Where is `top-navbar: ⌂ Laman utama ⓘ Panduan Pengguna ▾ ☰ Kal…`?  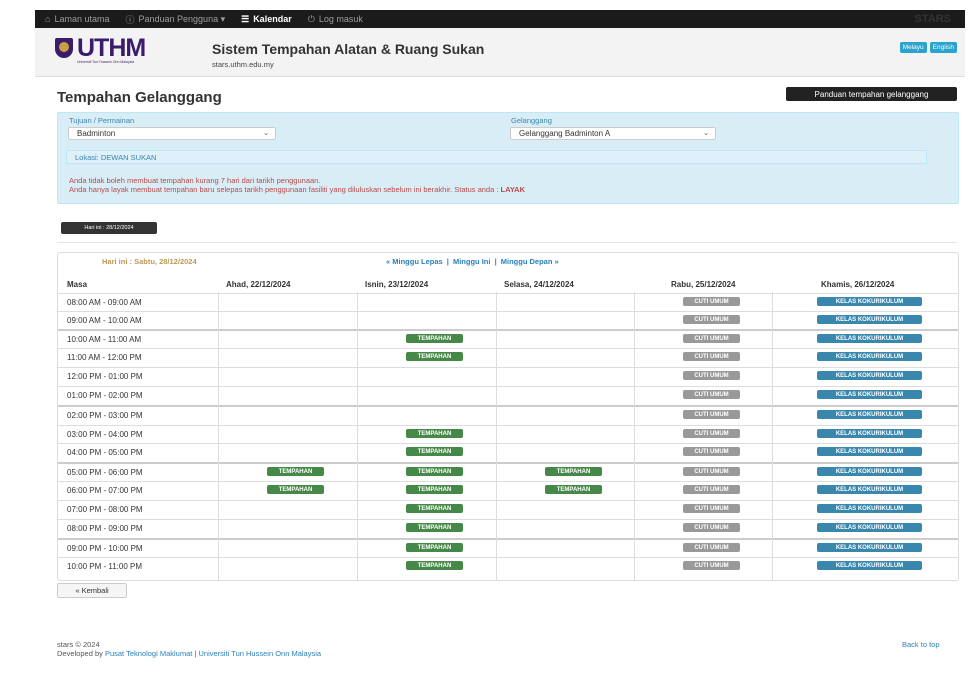
top-navbar: ⌂ Laman utama ⓘ Panduan Pengguna ▾ ☰ Kal… is located at coordinates (500, 19).